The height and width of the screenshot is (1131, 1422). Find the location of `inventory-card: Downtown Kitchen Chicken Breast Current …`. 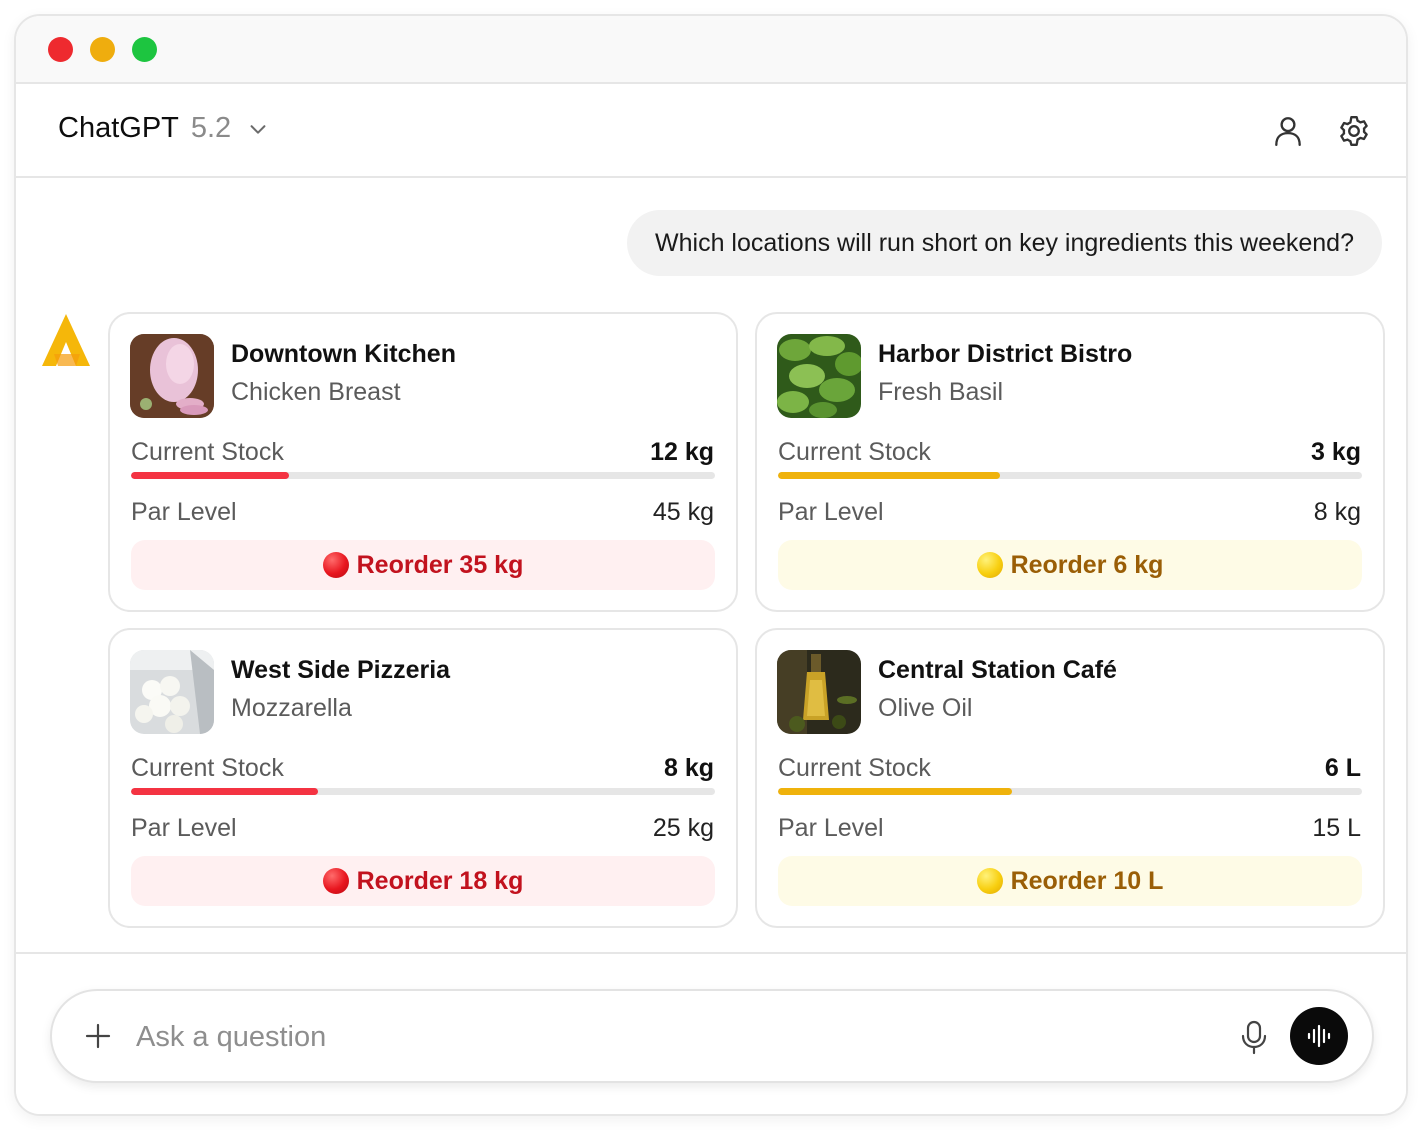

inventory-card: Downtown Kitchen Chicken Breast Current … is located at coordinates (423, 462).